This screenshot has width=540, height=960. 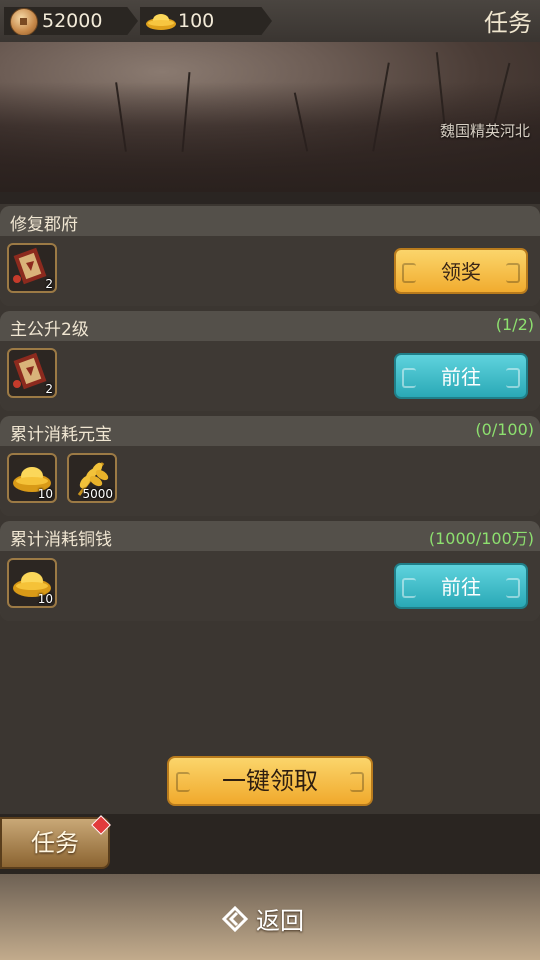 I want to click on claim-reward-button: 领奖, so click(x=461, y=271).